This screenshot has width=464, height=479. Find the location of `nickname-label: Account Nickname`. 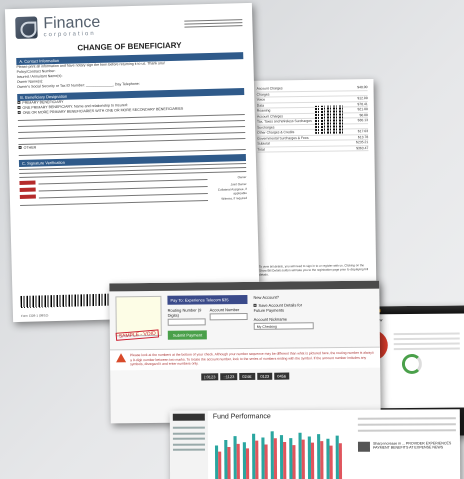

nickname-label: Account Nickname is located at coordinates (270, 319).